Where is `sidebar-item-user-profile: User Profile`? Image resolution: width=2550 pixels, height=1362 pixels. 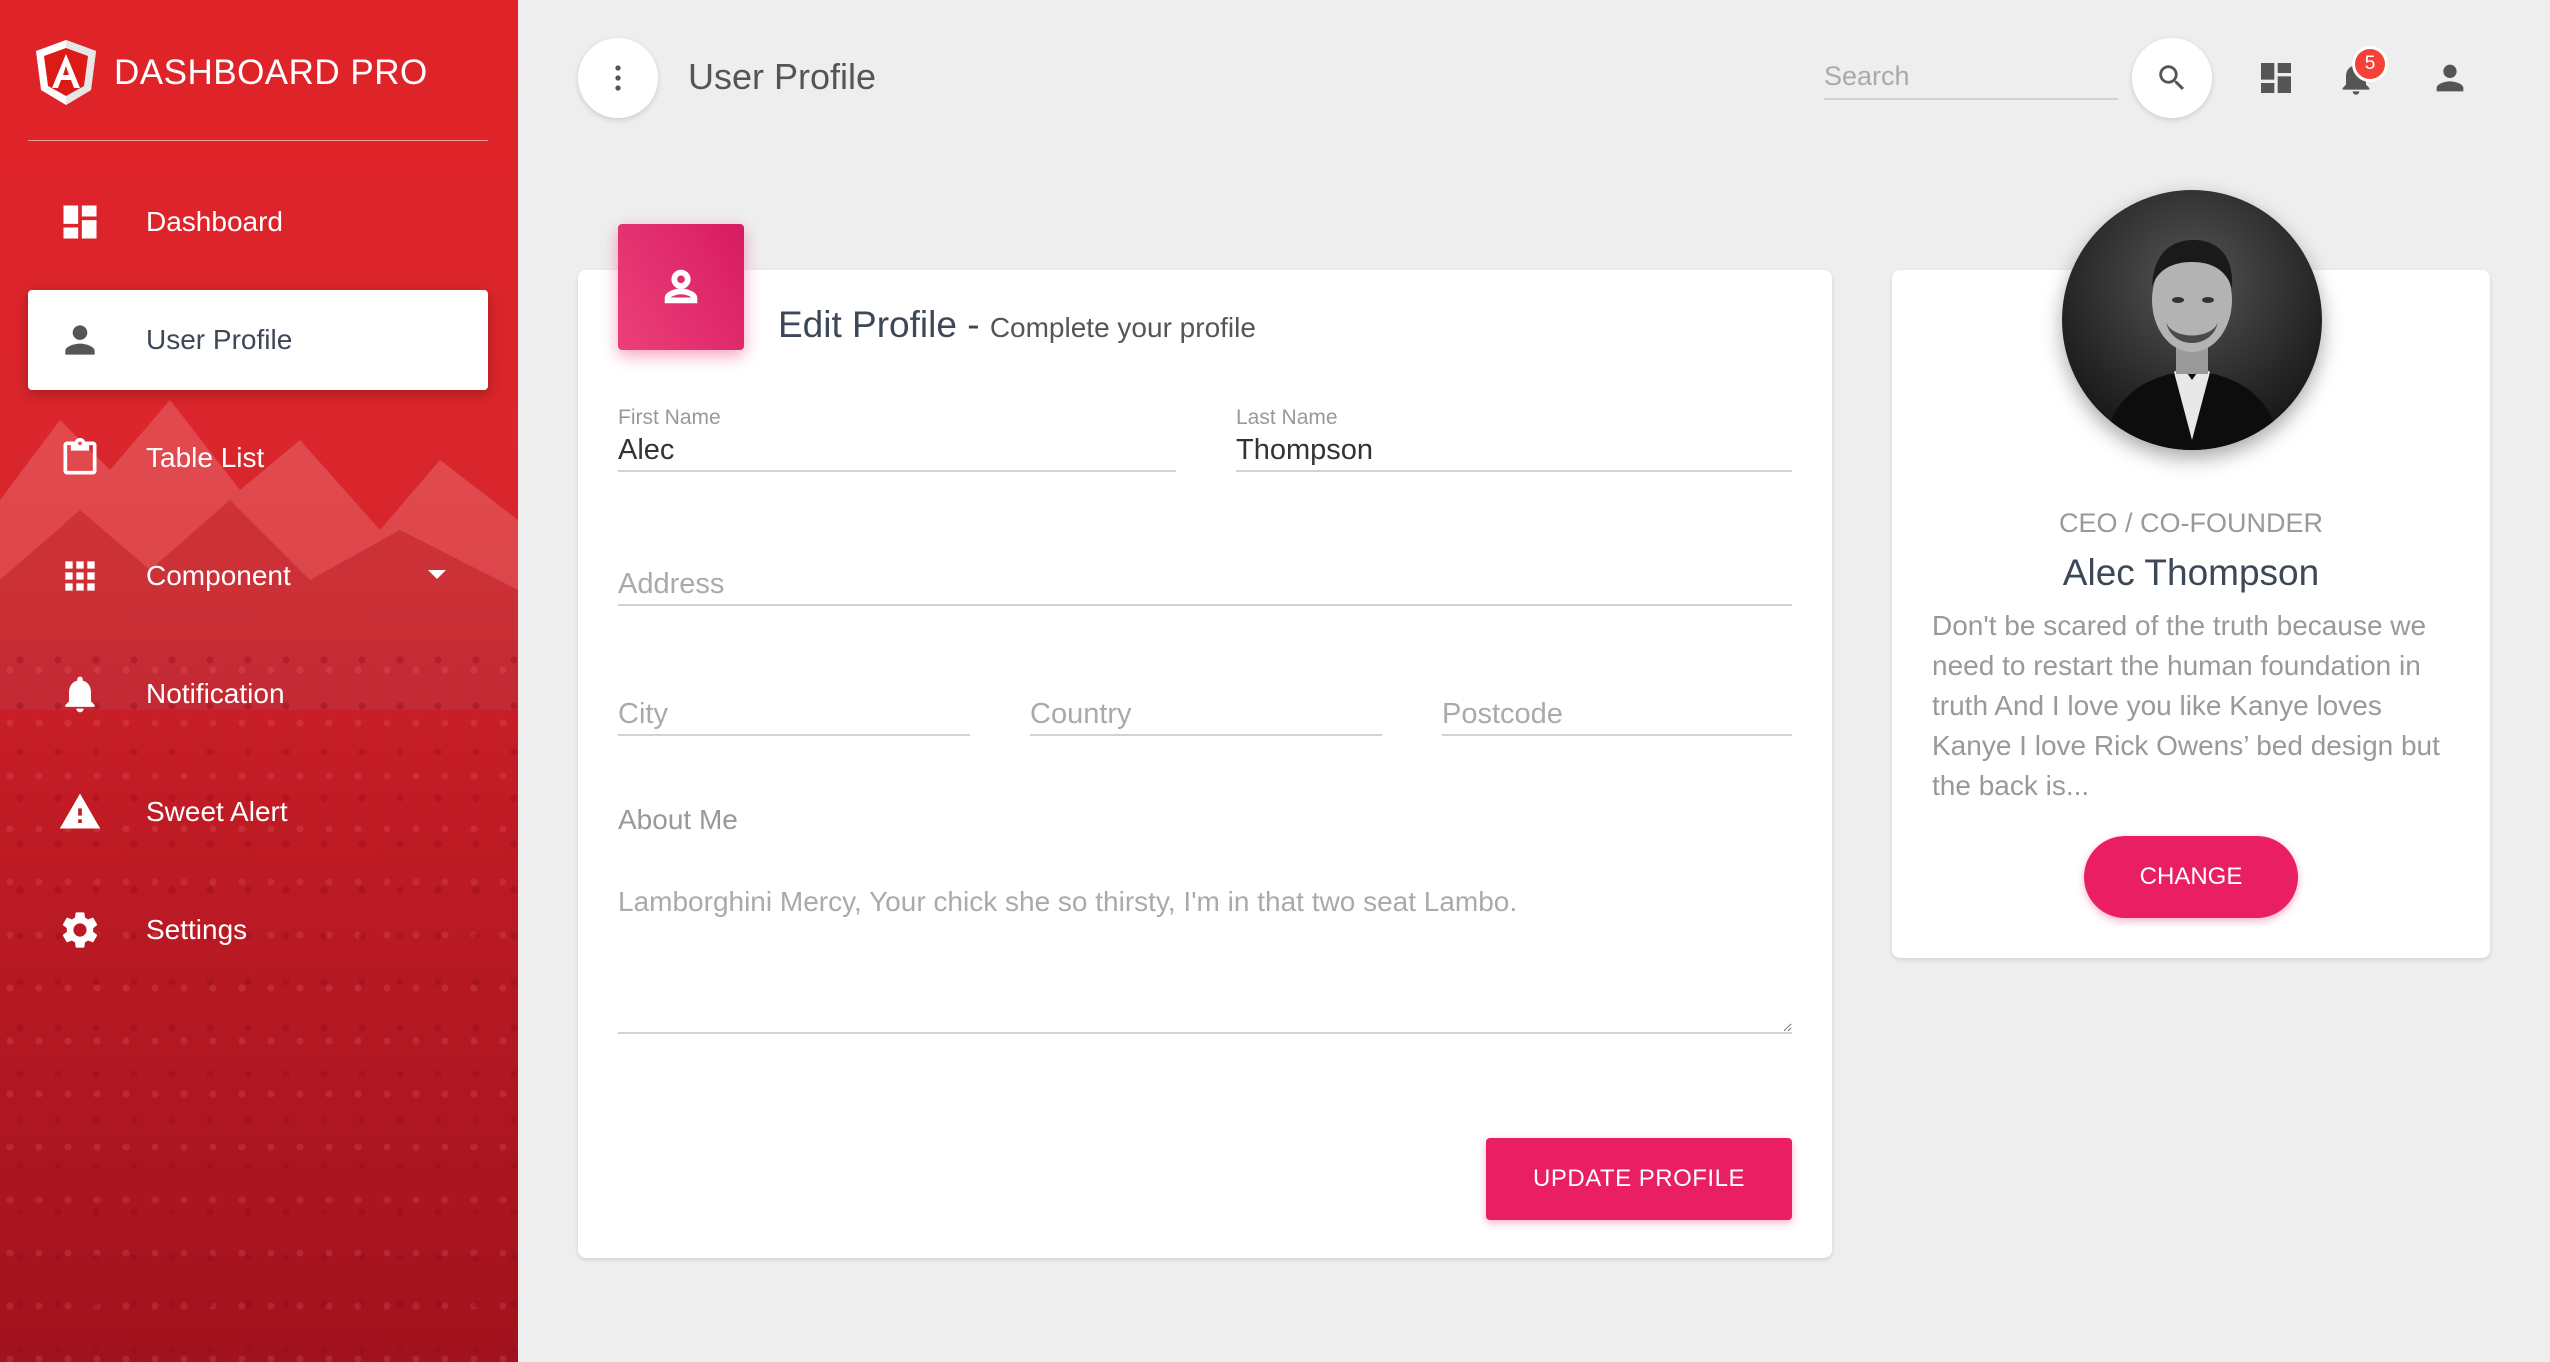 sidebar-item-user-profile: User Profile is located at coordinates (258, 340).